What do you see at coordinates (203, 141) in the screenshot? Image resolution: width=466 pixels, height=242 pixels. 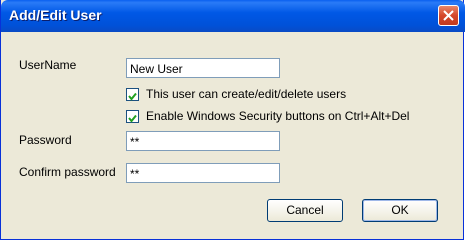 I see `password-input: **` at bounding box center [203, 141].